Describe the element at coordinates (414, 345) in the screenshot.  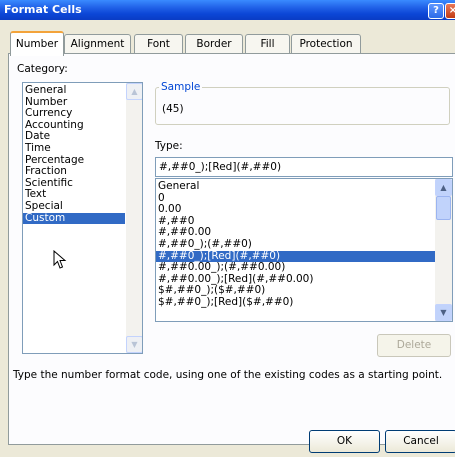
I see `delete-button: Delete` at that location.